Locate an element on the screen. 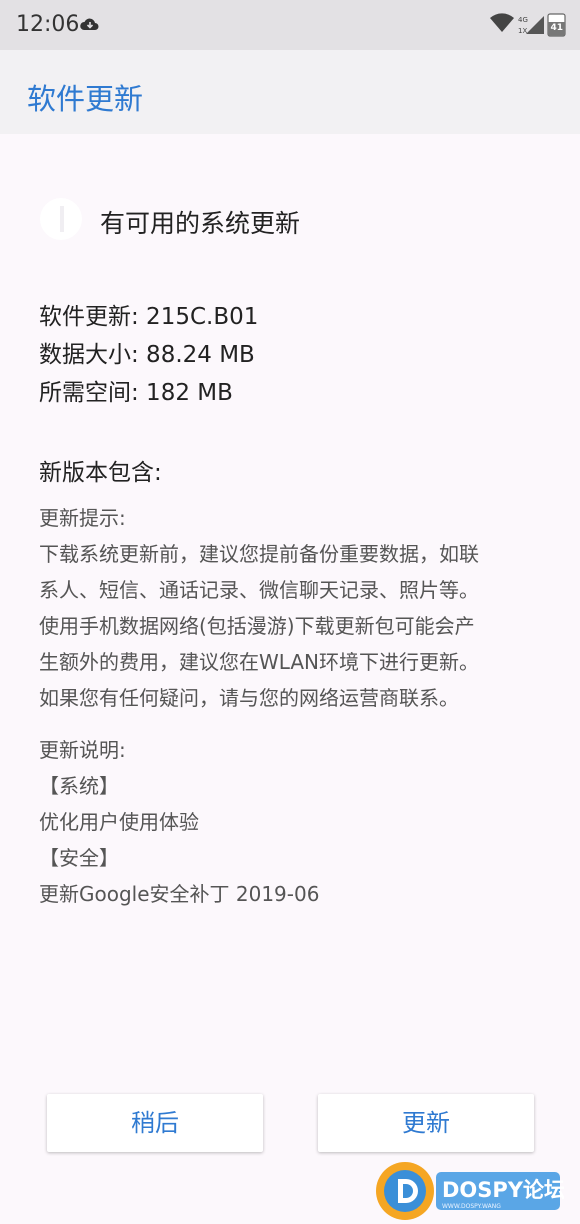 This screenshot has width=580, height=1224. update-available-title: 有可用的系统更新 is located at coordinates (200, 223).